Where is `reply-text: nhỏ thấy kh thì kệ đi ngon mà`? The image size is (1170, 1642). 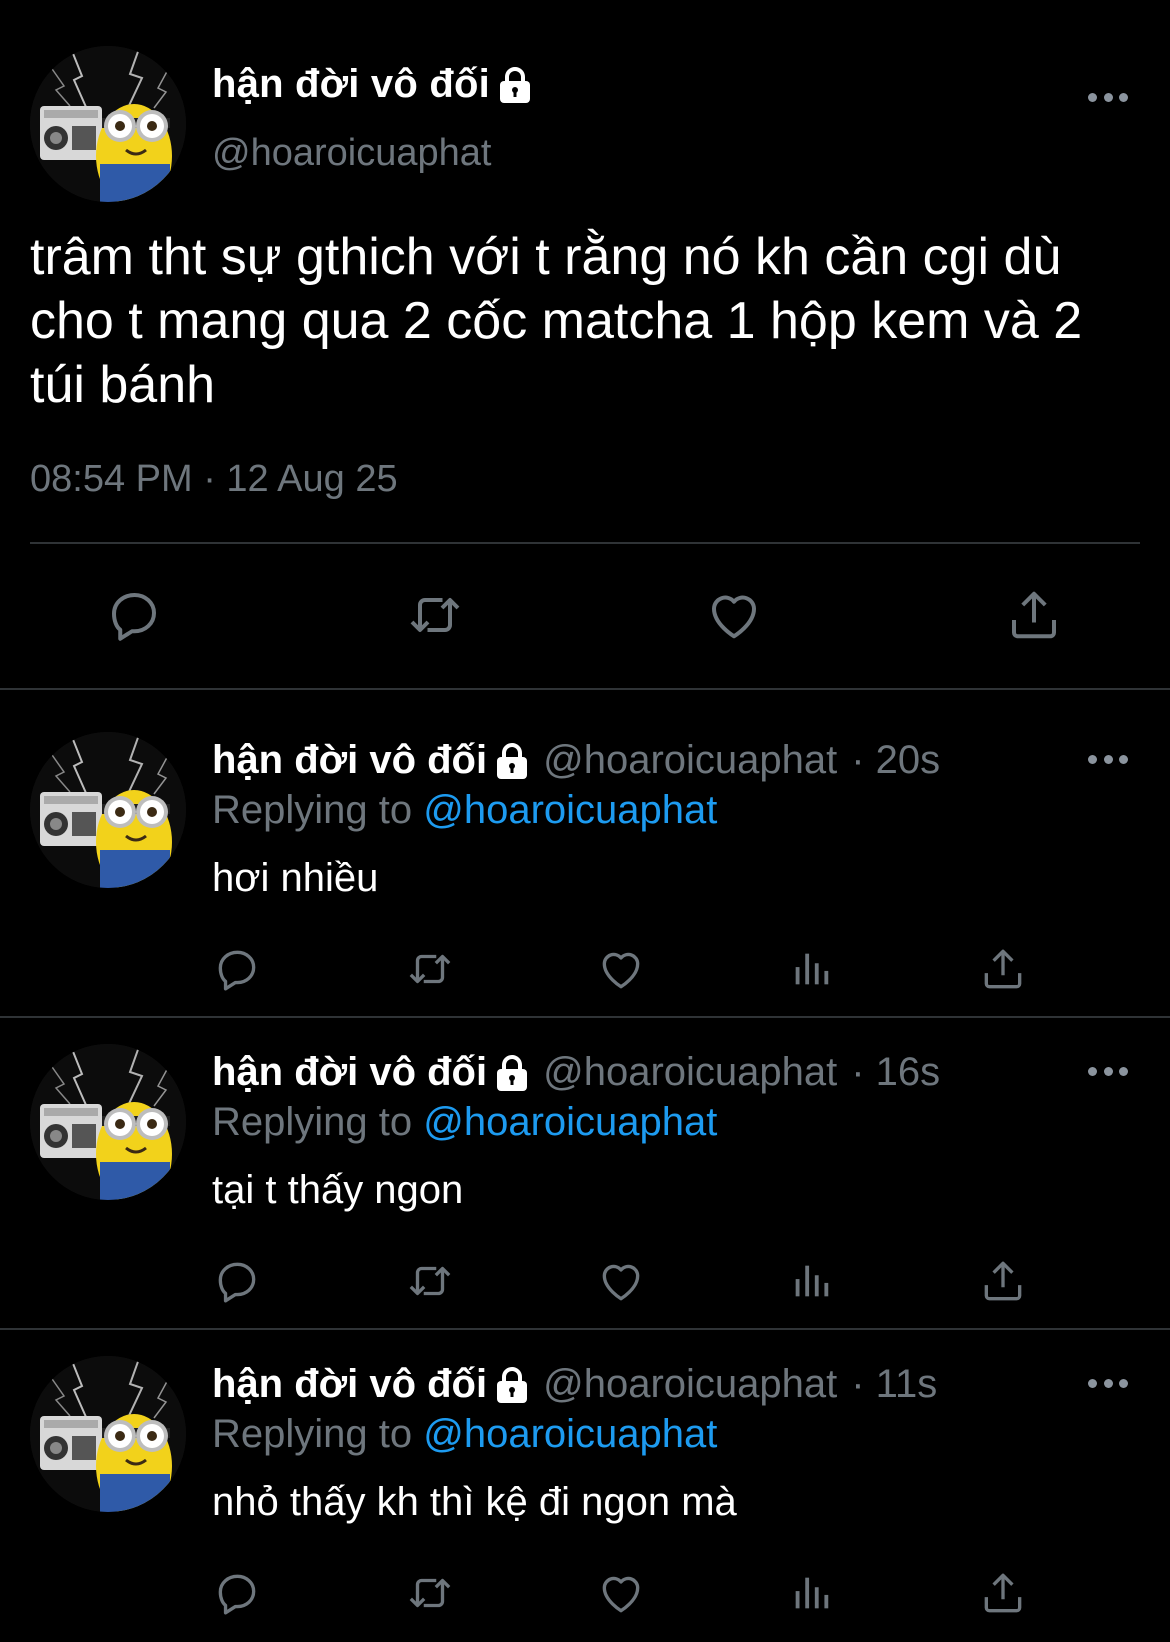
reply-text: nhỏ thấy kh thì kệ đi ngon mà is located at coordinates (474, 1502).